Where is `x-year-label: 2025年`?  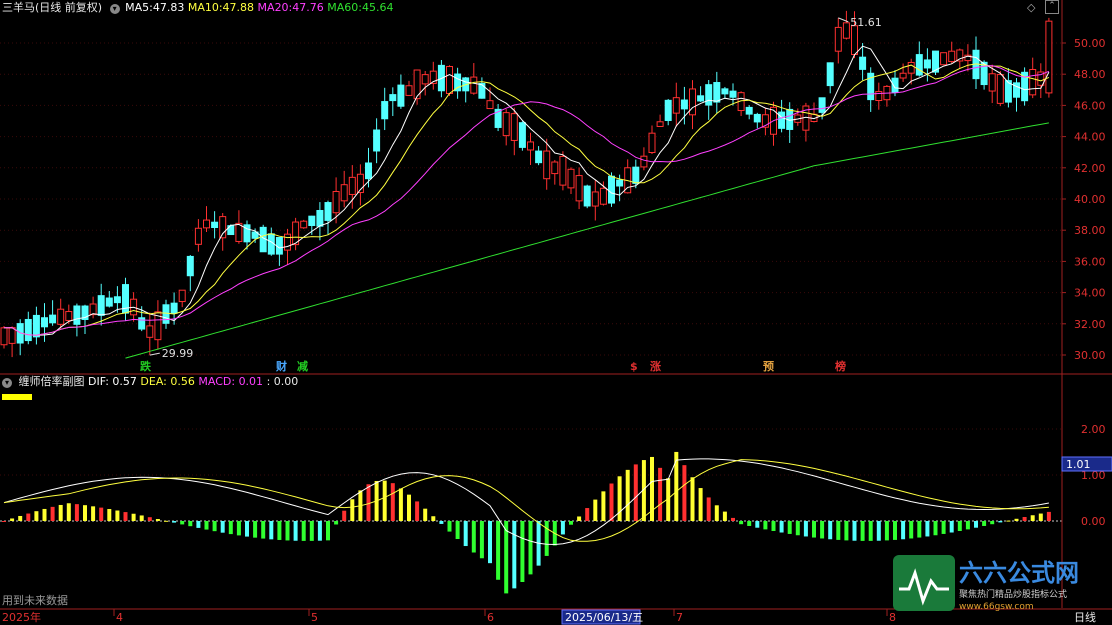 x-year-label: 2025年 is located at coordinates (21, 617).